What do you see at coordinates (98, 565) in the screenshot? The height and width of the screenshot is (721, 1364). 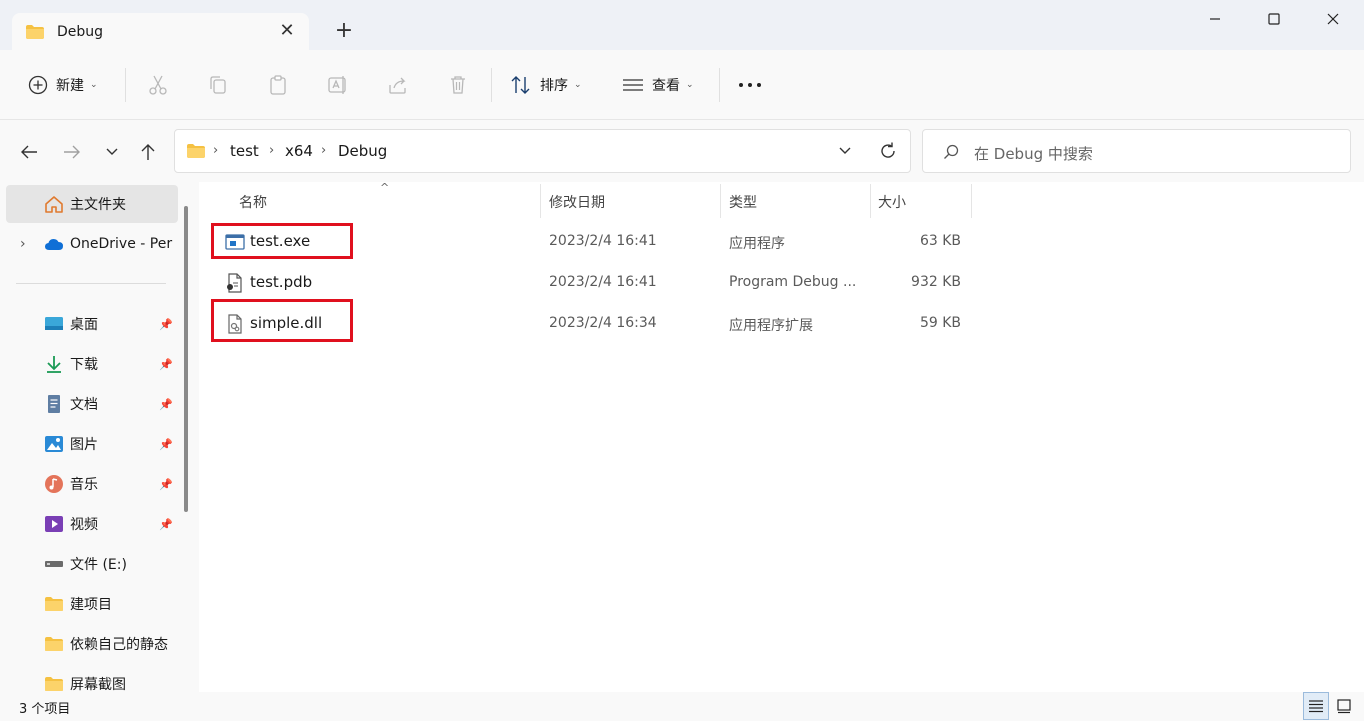 I see `sidebar-item-label: 文件 (E:)` at bounding box center [98, 565].